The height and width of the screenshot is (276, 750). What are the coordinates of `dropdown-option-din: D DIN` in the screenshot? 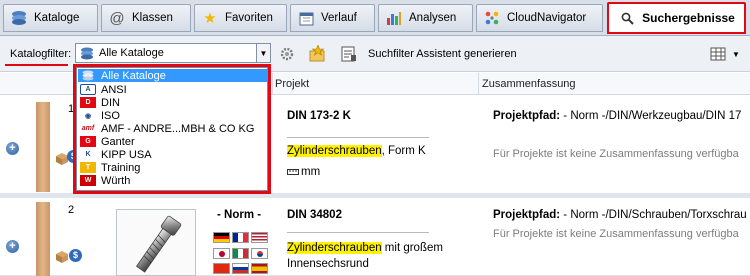 It's located at (173, 102).